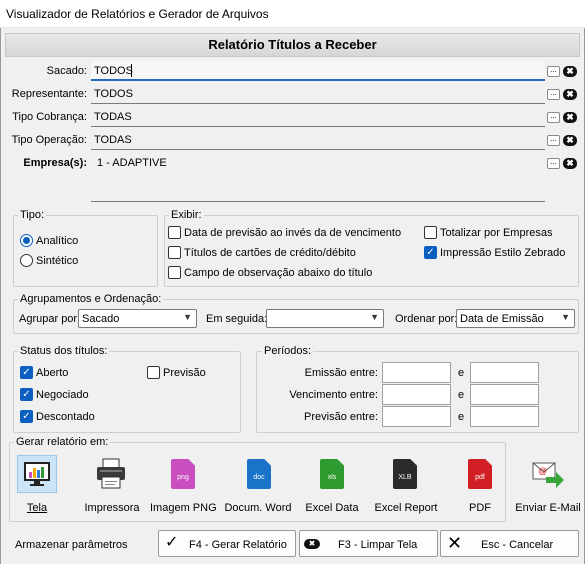 The width and height of the screenshot is (585, 564). Describe the element at coordinates (183, 508) in the screenshot. I see `png-label: Imagem PNG` at that location.